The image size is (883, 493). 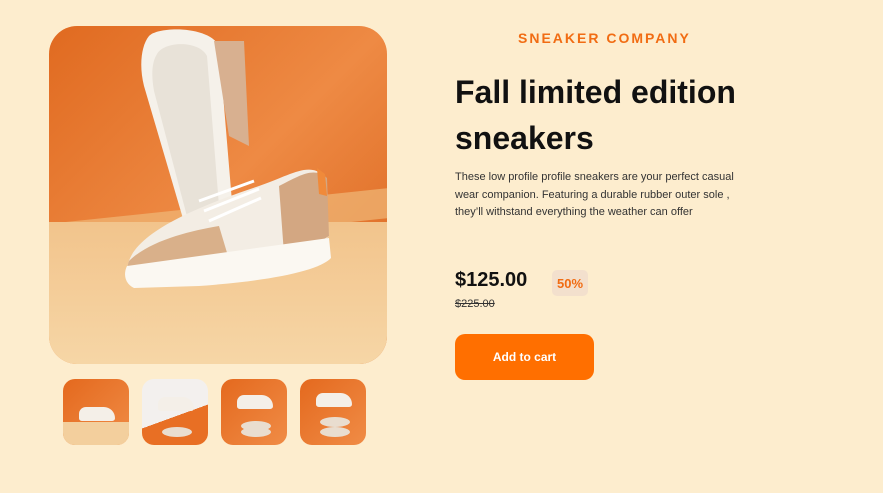 What do you see at coordinates (491, 280) in the screenshot?
I see `current-price: $125.00` at bounding box center [491, 280].